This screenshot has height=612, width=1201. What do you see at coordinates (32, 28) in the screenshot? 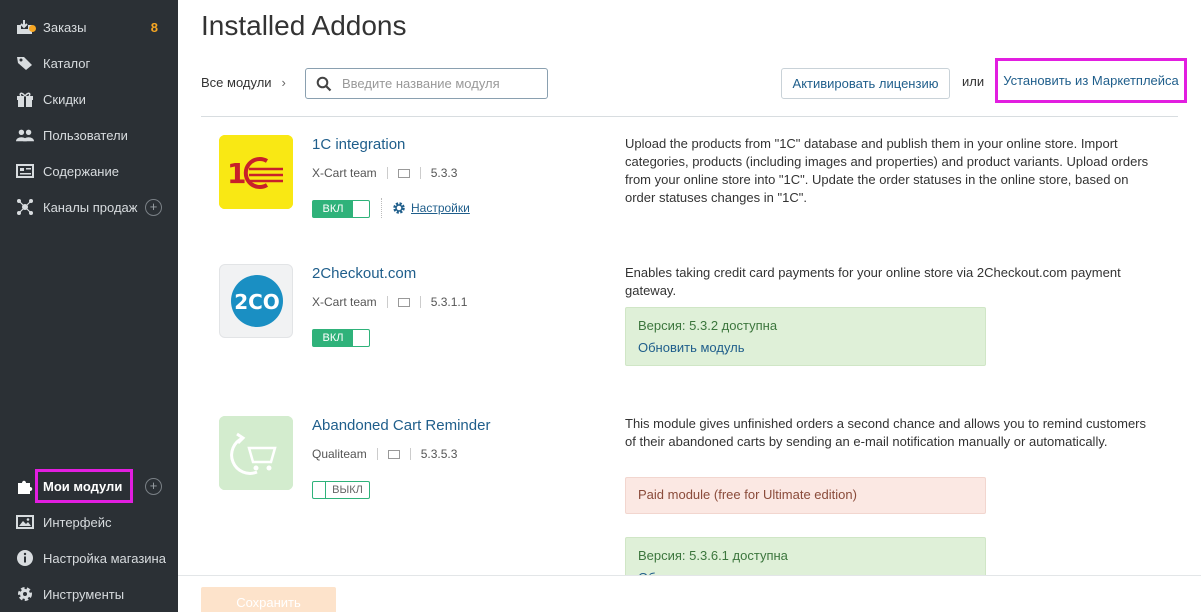
I see `notification-dot` at bounding box center [32, 28].